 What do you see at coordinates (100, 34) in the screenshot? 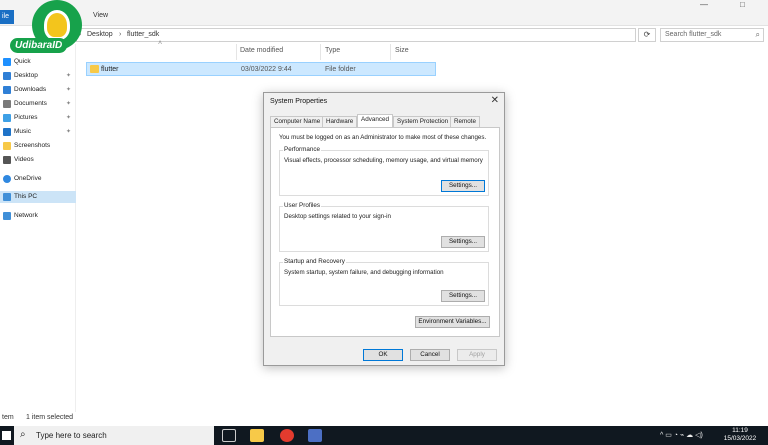
I see `breadcrumb-desktop: Desktop` at bounding box center [100, 34].